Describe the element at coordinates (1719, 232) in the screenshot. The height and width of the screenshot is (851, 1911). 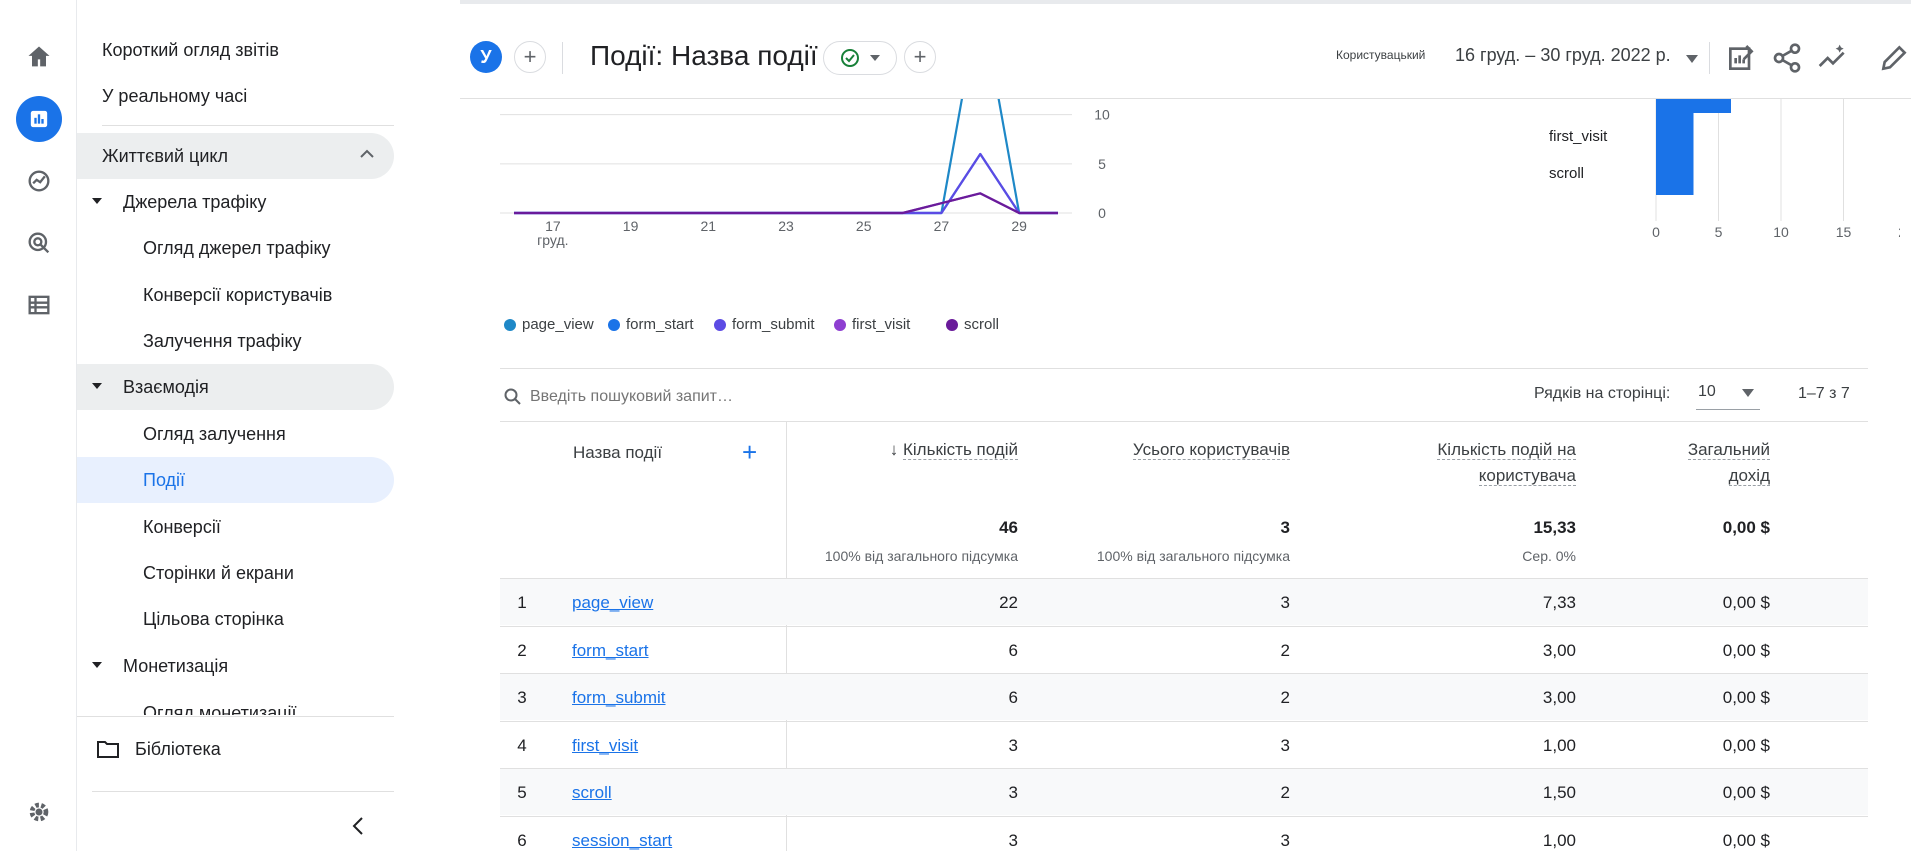
I see `bar-x-tick-label: 5` at that location.